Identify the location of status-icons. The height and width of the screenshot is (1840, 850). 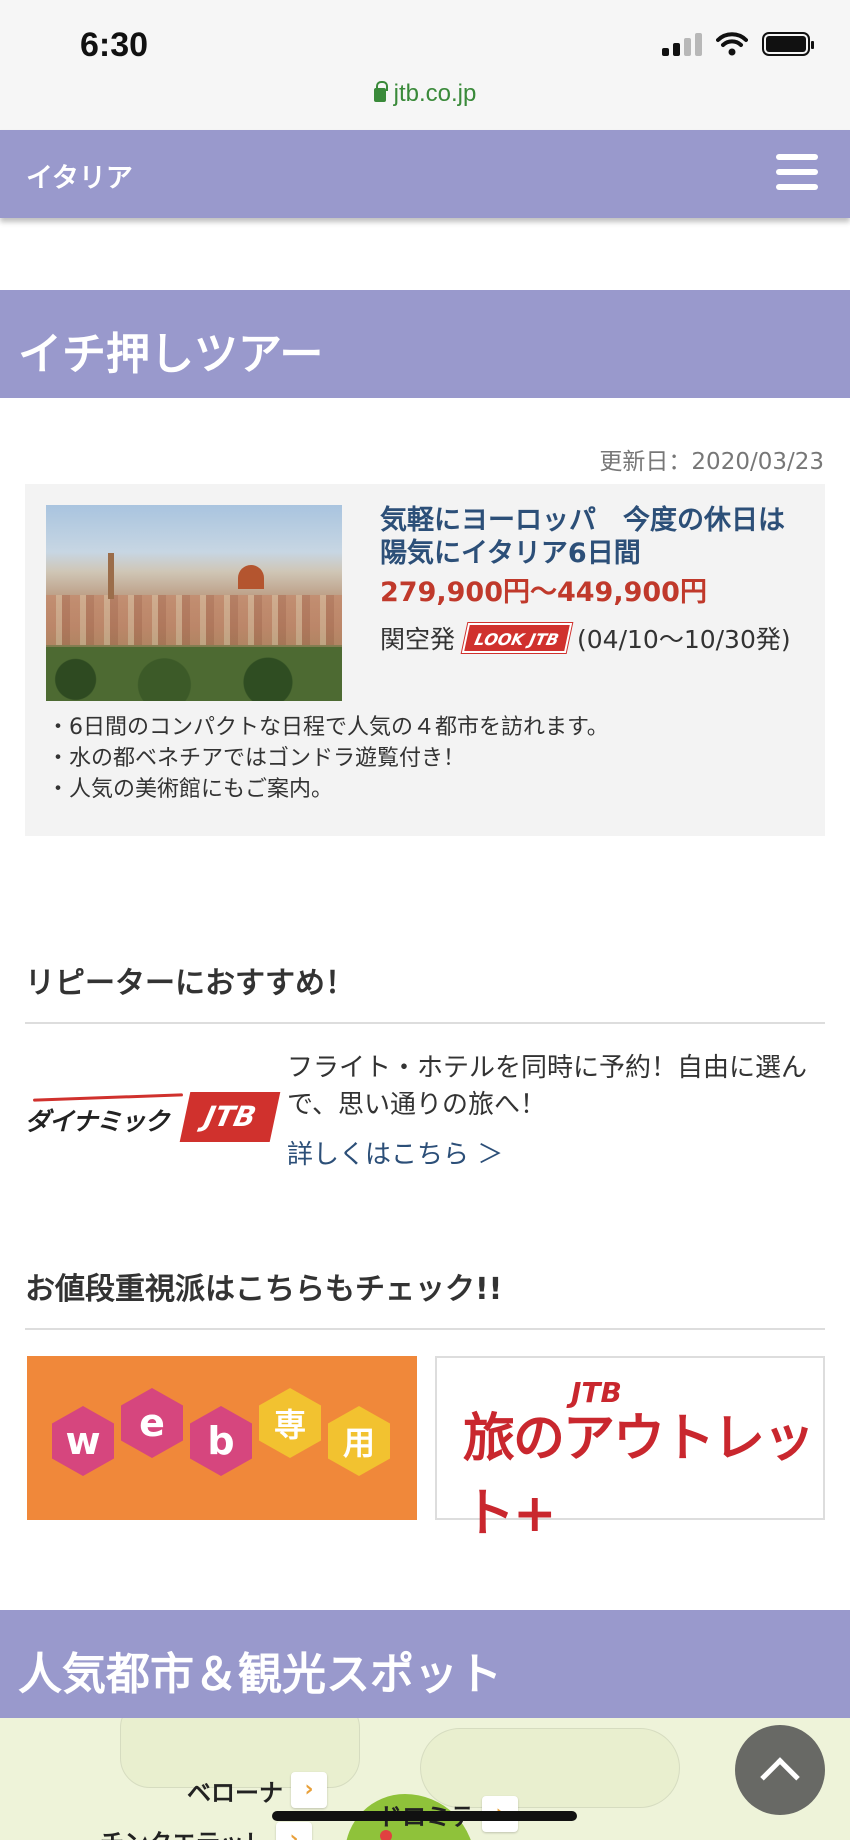
(738, 44).